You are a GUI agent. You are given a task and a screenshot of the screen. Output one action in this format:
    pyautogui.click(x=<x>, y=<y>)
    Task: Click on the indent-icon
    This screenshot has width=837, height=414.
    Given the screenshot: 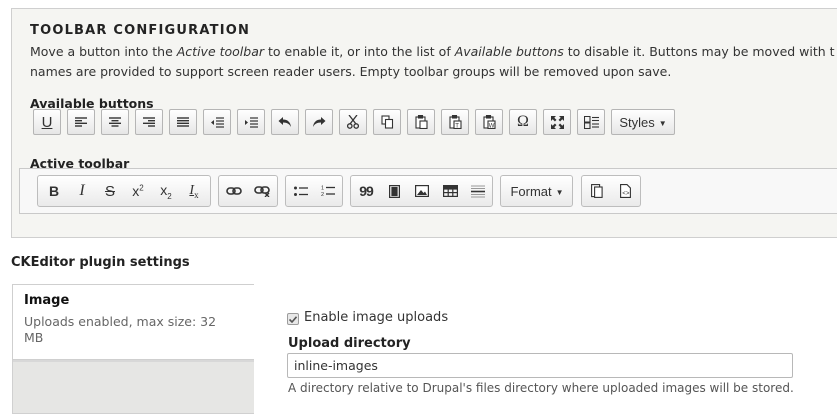 What is the action you would take?
    pyautogui.click(x=251, y=122)
    